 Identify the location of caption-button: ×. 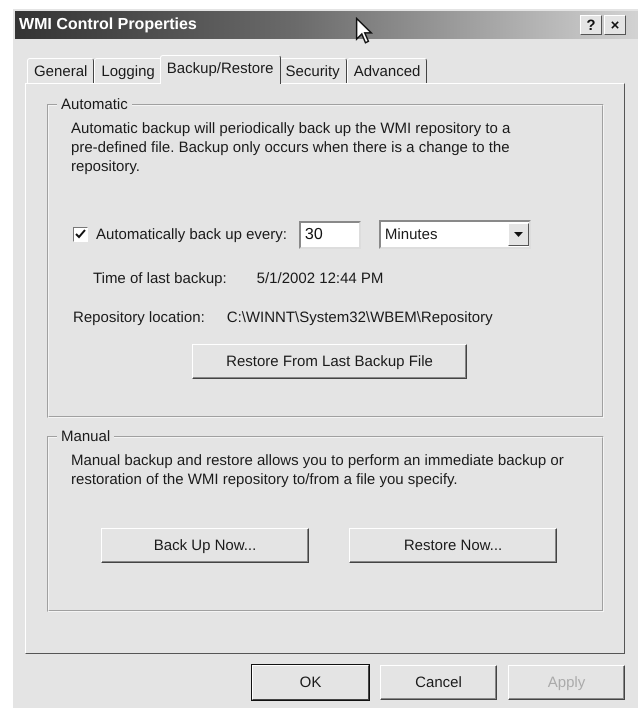
(615, 25).